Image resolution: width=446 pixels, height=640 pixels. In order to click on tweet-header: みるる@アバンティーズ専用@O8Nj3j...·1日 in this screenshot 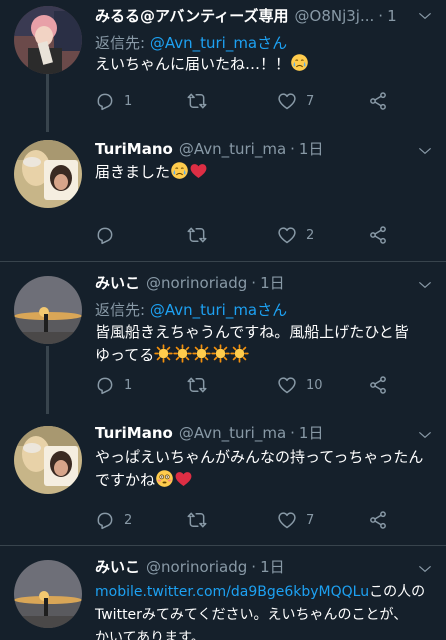, I will do `click(245, 16)`.